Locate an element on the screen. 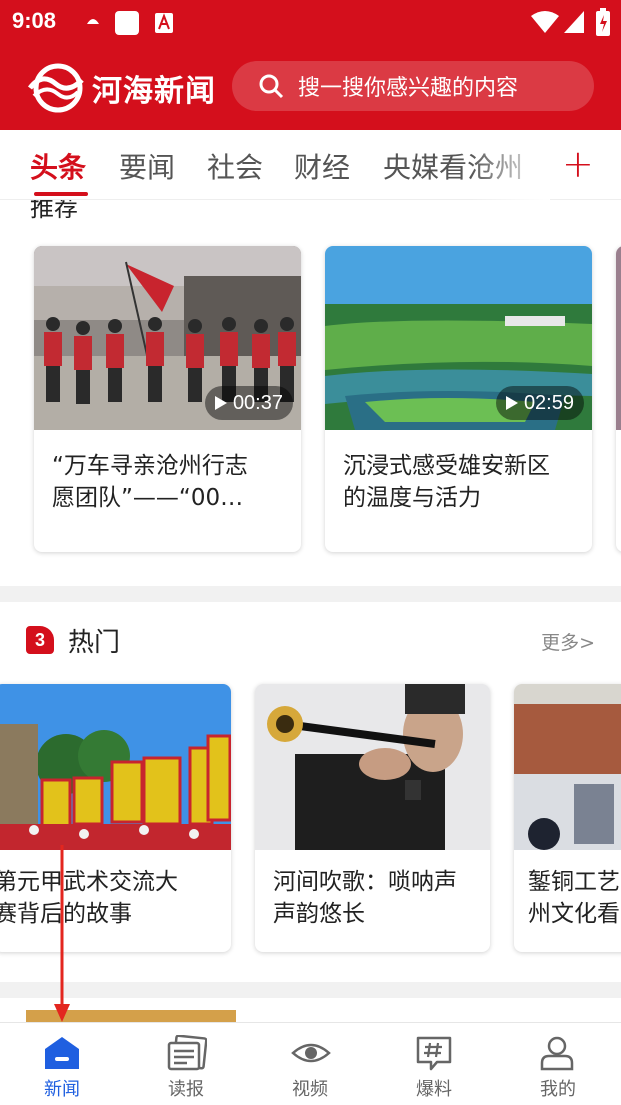  newspaper-icon is located at coordinates (187, 1053).